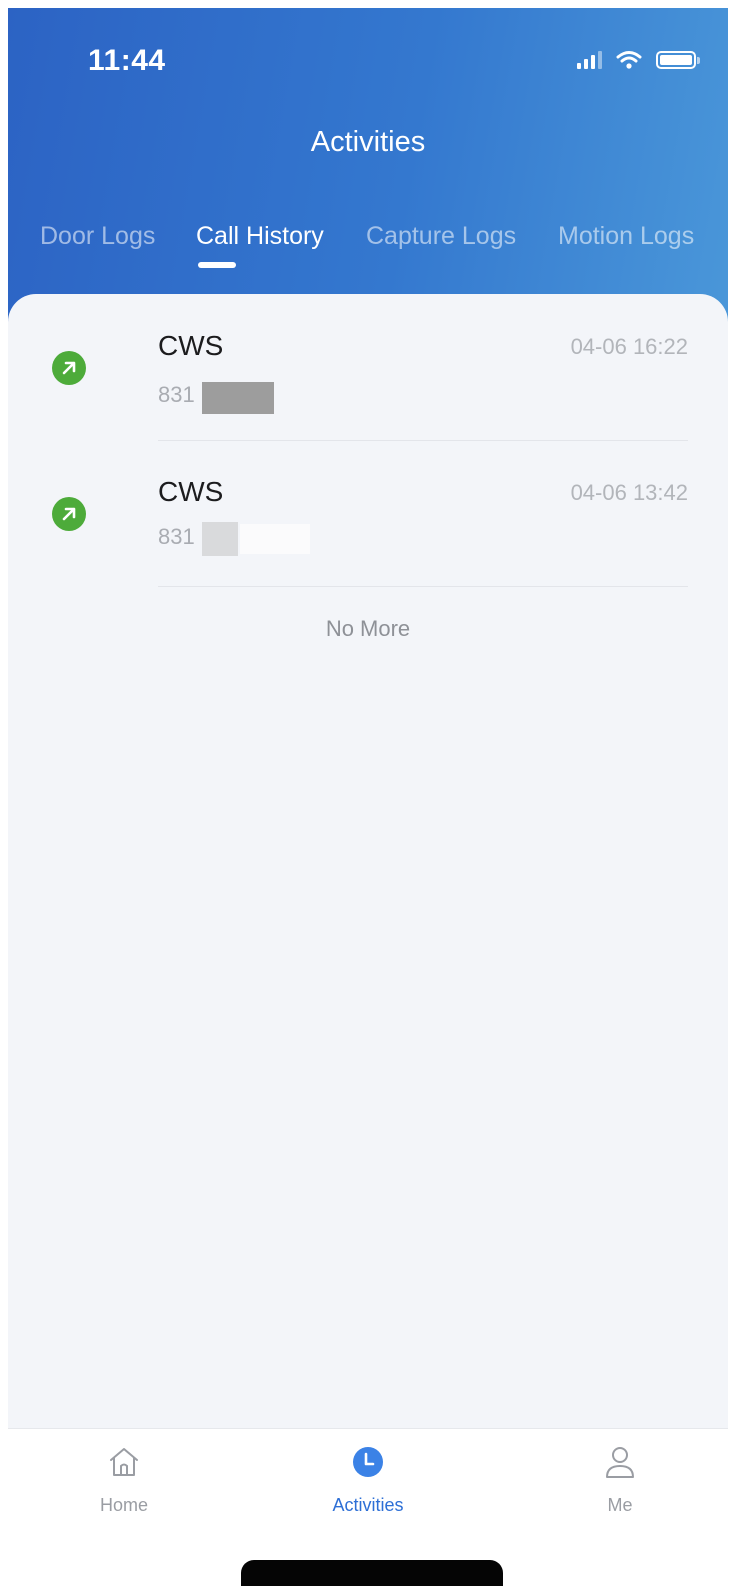 The height and width of the screenshot is (1586, 736). What do you see at coordinates (368, 367) in the screenshot?
I see `list-item: CWS 831 04-06 16:22` at bounding box center [368, 367].